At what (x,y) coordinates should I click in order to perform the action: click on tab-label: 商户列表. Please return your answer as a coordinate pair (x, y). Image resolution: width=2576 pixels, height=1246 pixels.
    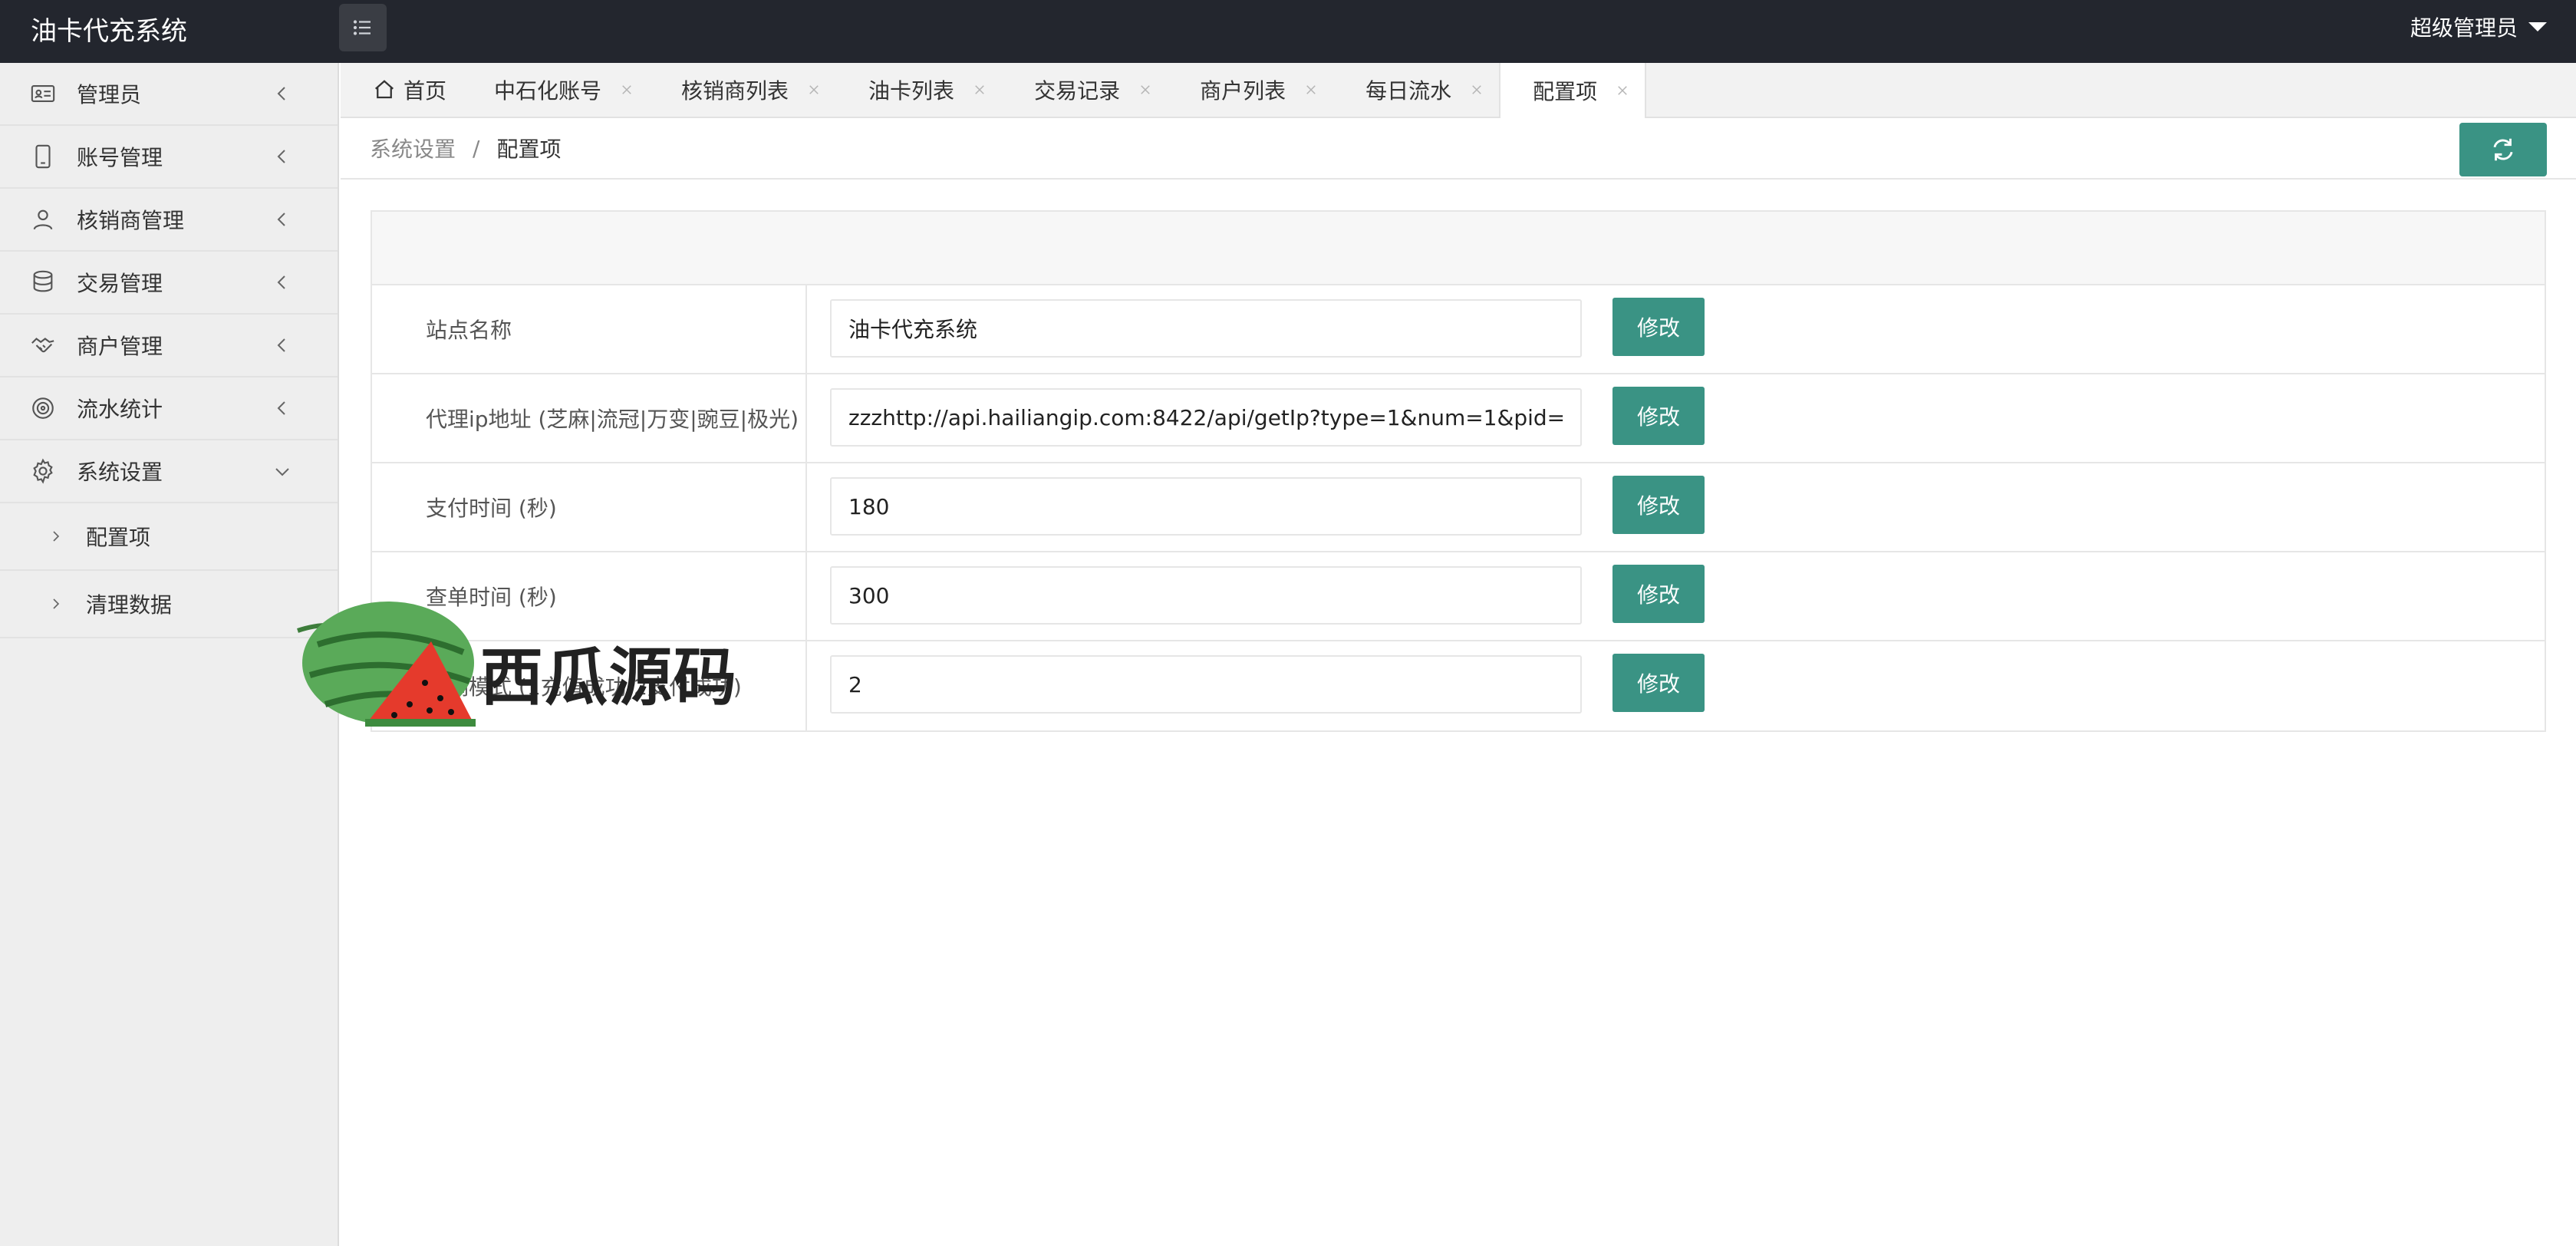
    Looking at the image, I should click on (1243, 91).